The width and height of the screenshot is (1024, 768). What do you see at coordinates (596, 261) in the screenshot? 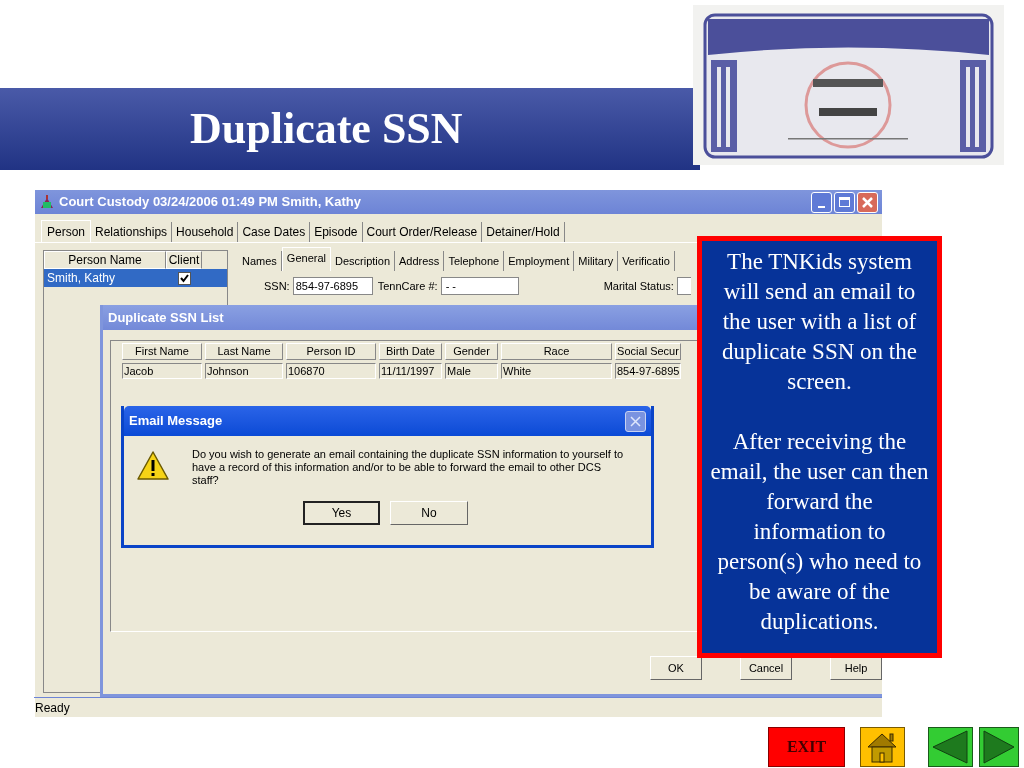
I see `tab: Military` at bounding box center [596, 261].